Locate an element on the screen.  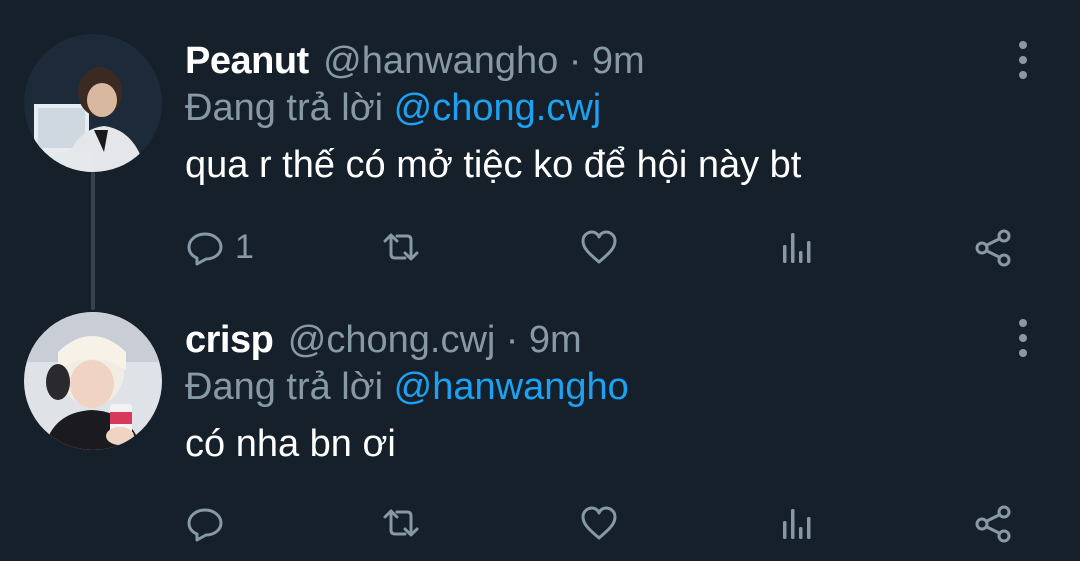
tweet-actions: 1 is located at coordinates (605, 247).